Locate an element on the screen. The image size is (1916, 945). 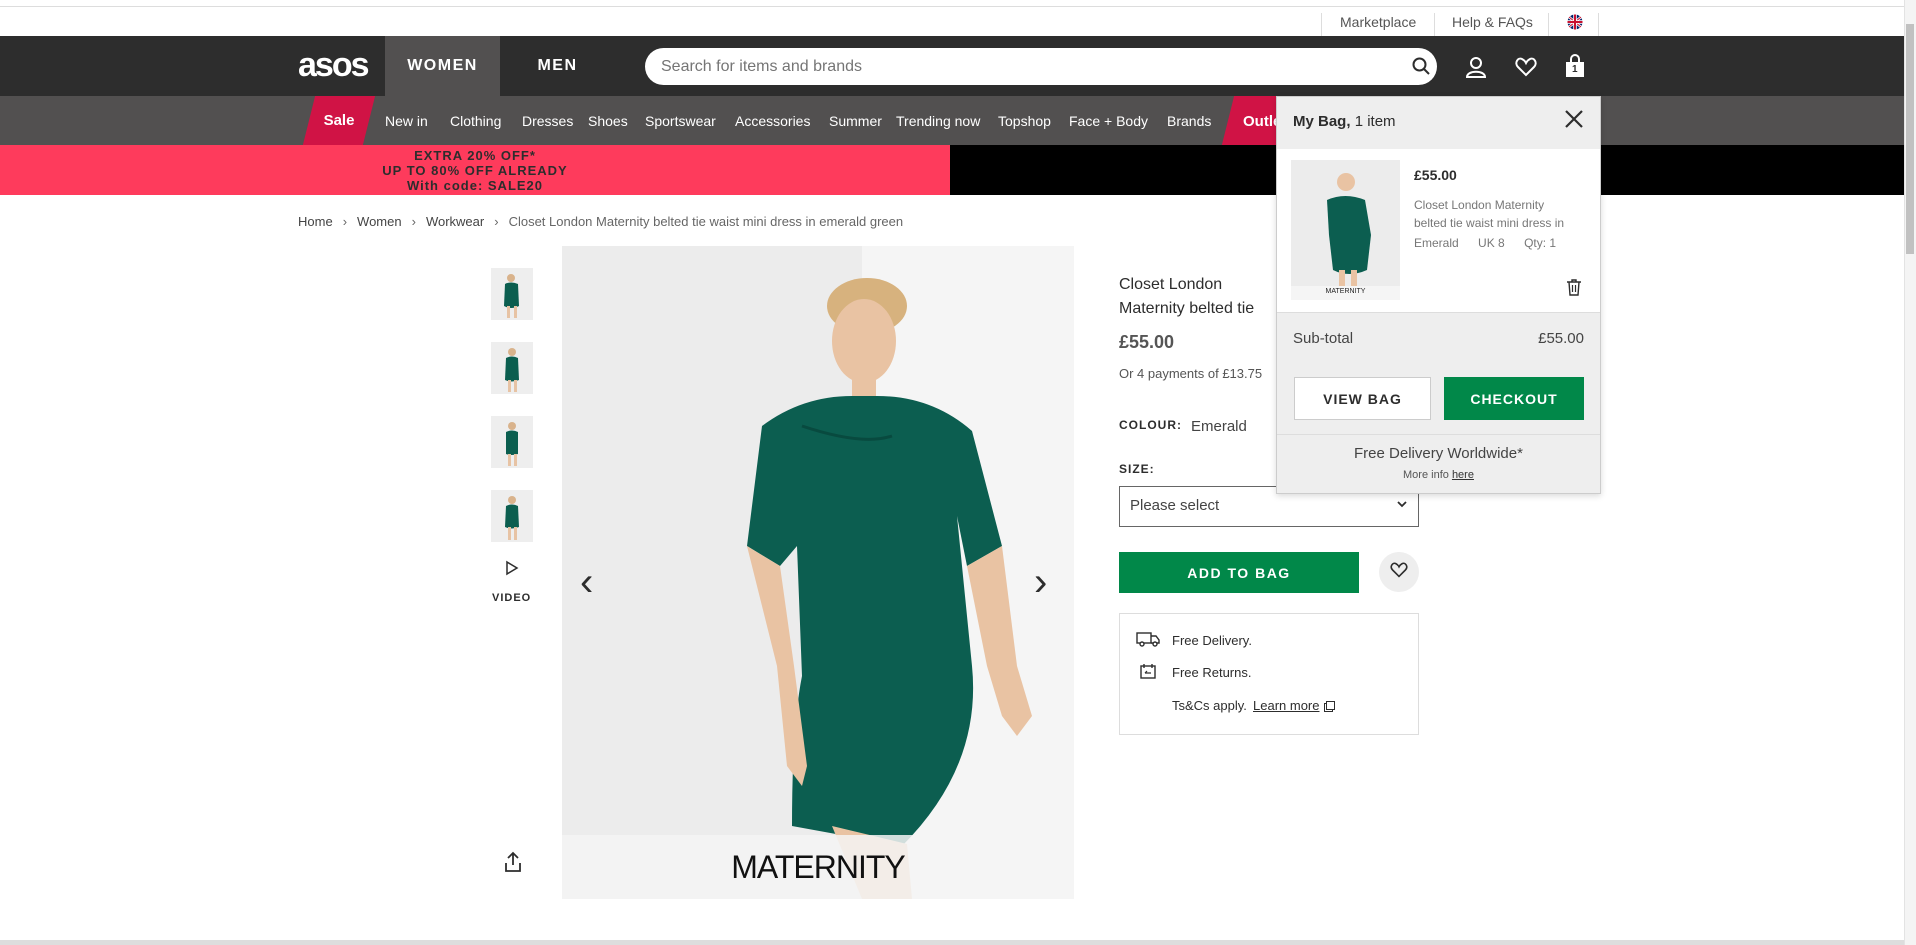
nav-clothing: Clothing is located at coordinates (475, 121).